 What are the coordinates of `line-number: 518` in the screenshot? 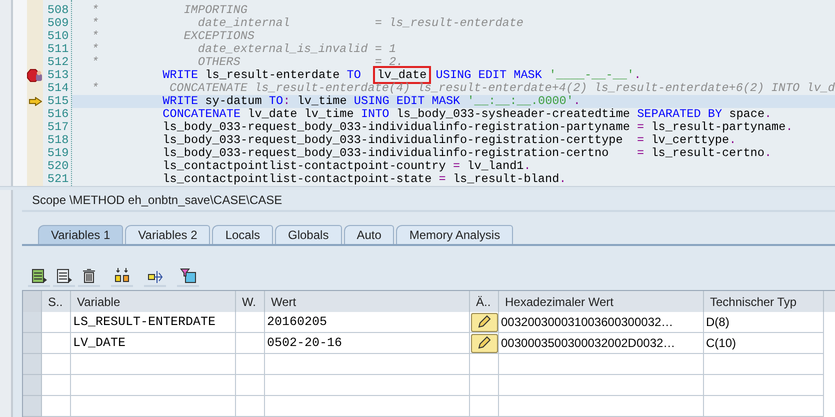 It's located at (58, 140).